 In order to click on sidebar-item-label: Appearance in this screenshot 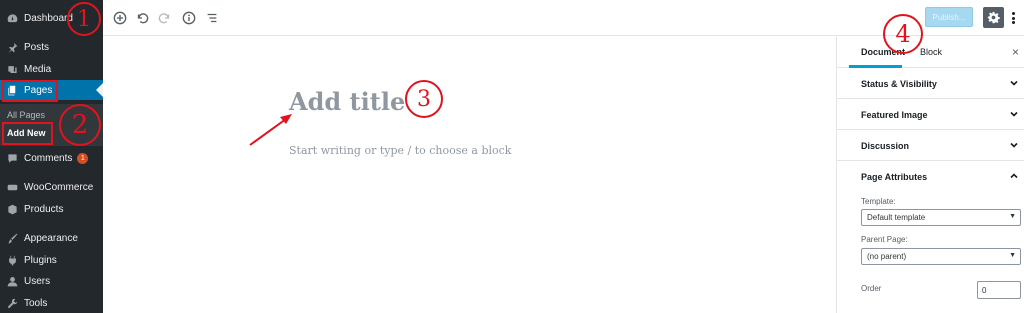, I will do `click(51, 238)`.